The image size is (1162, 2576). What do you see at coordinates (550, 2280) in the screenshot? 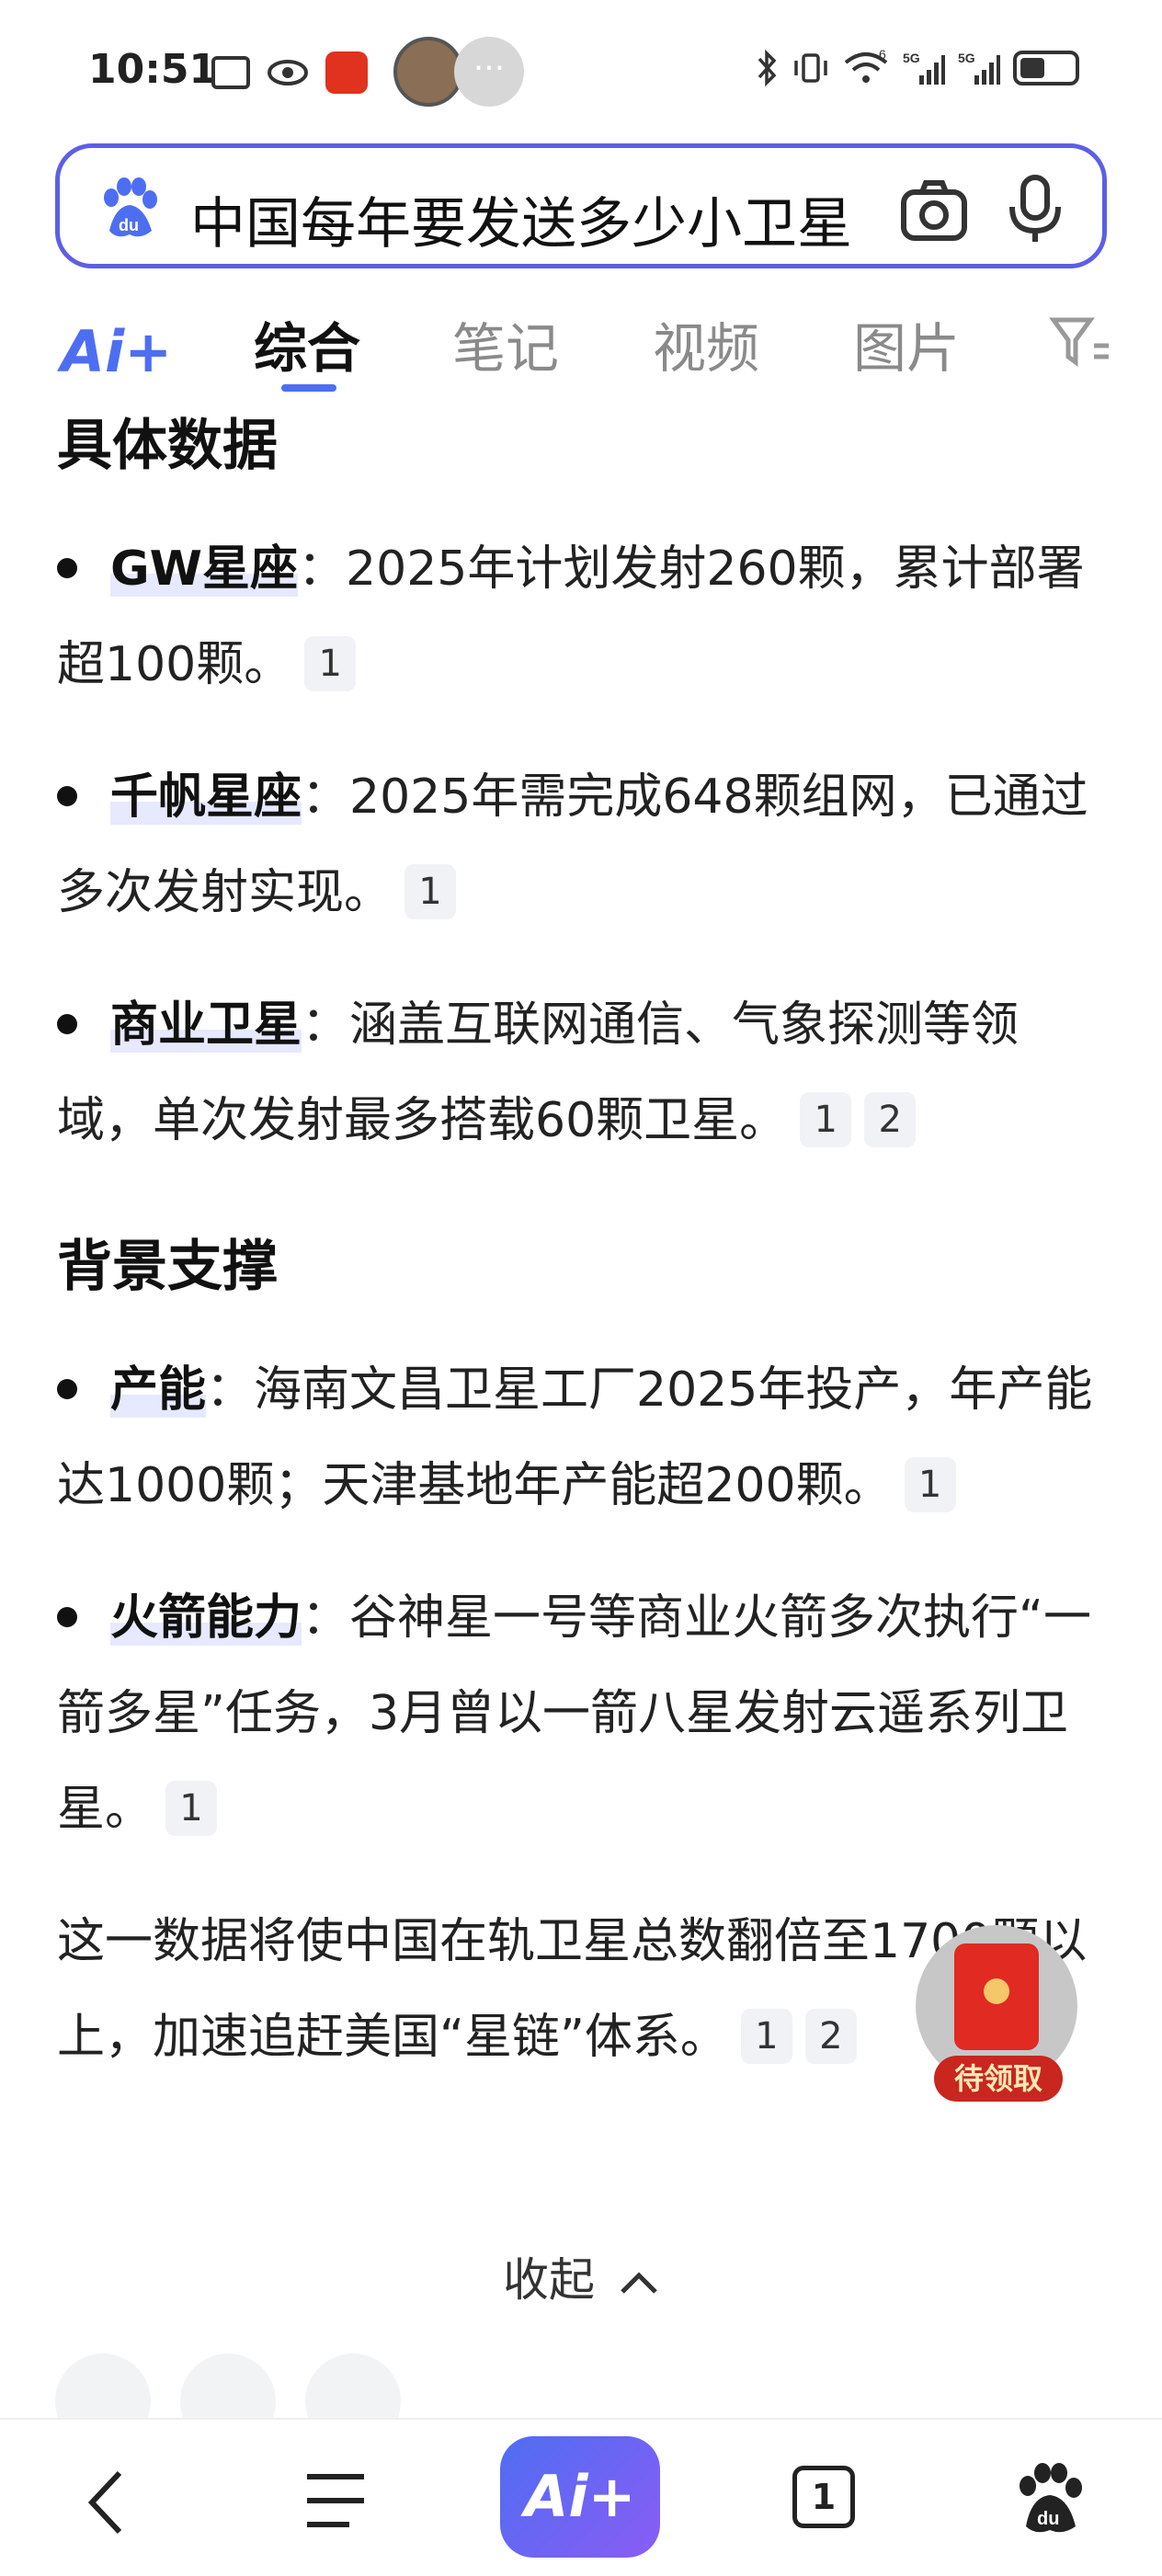
I see `collapse-label: 收起` at bounding box center [550, 2280].